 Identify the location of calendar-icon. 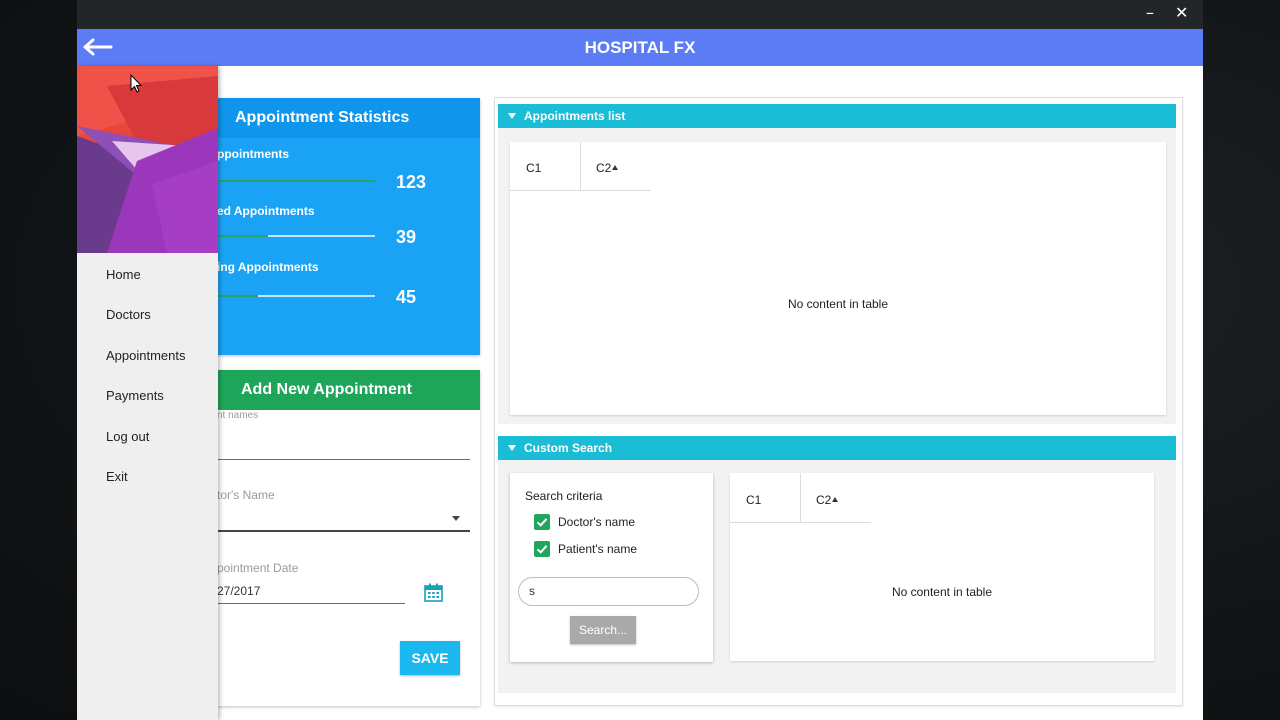
(433, 592).